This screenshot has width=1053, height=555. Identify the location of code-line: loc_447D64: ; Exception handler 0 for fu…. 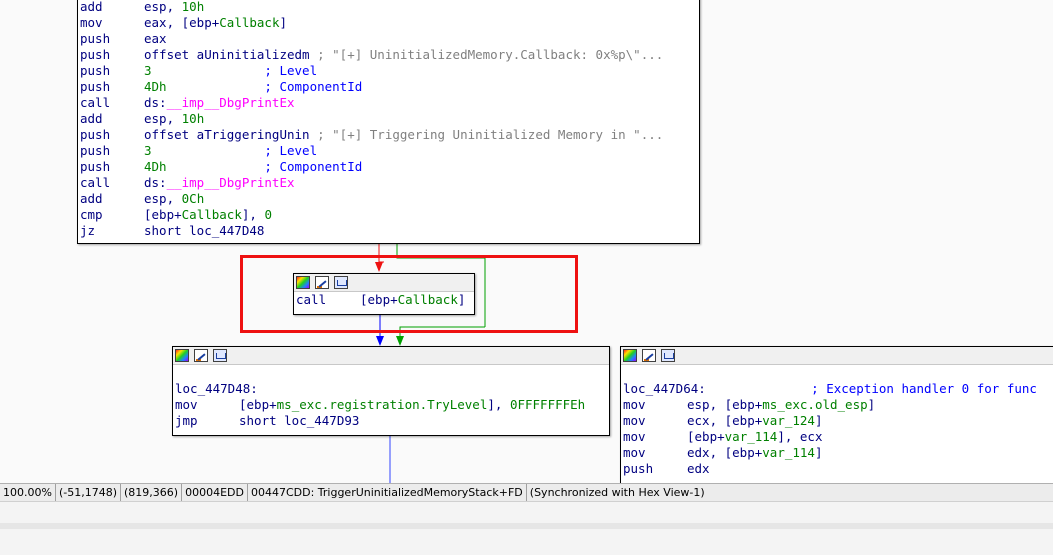
(838, 389).